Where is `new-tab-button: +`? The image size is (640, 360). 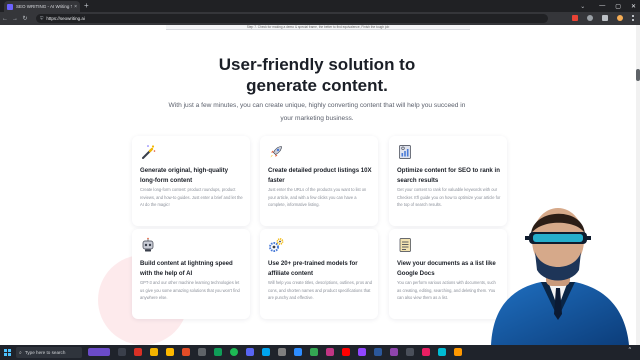 new-tab-button: + is located at coordinates (86, 6).